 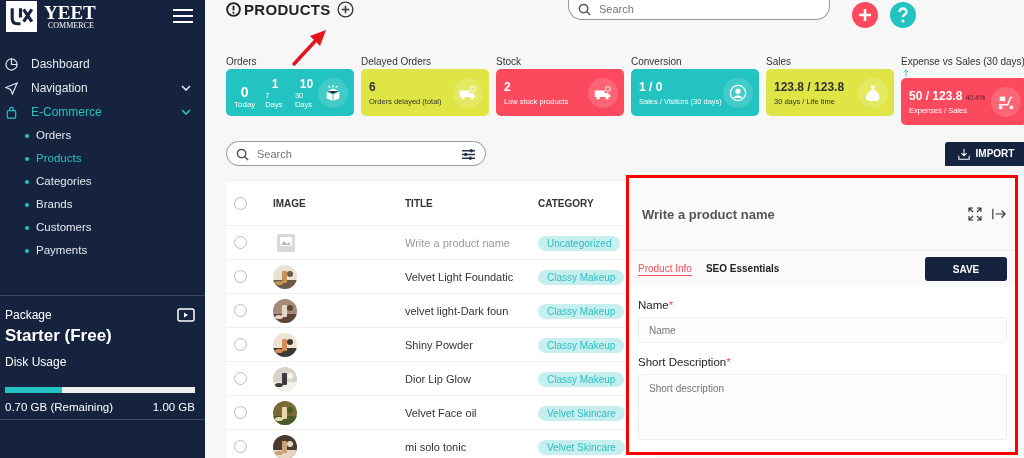 What do you see at coordinates (245, 104) in the screenshot?
I see `stat-caption: Today` at bounding box center [245, 104].